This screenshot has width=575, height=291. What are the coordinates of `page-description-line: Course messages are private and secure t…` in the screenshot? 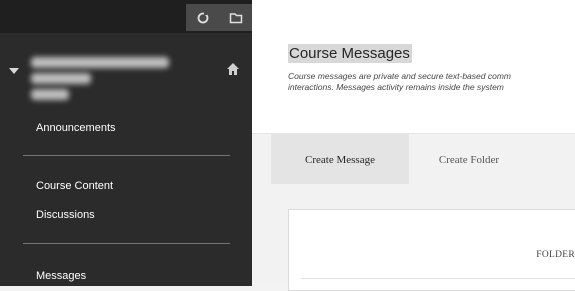 It's located at (399, 76).